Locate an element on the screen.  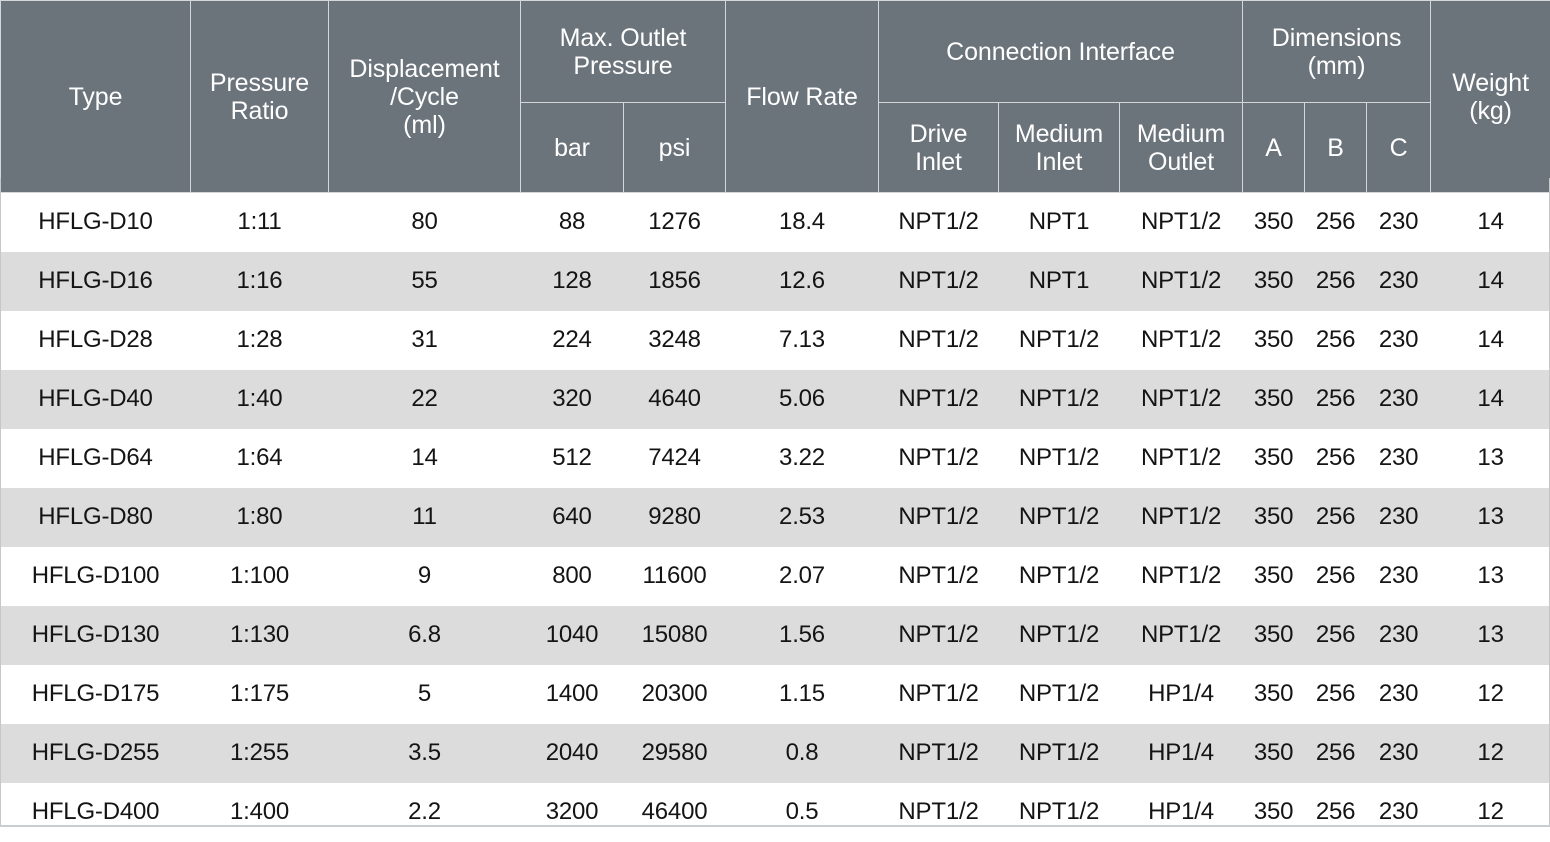
cell-displacement: 6.8 is located at coordinates (425, 635).